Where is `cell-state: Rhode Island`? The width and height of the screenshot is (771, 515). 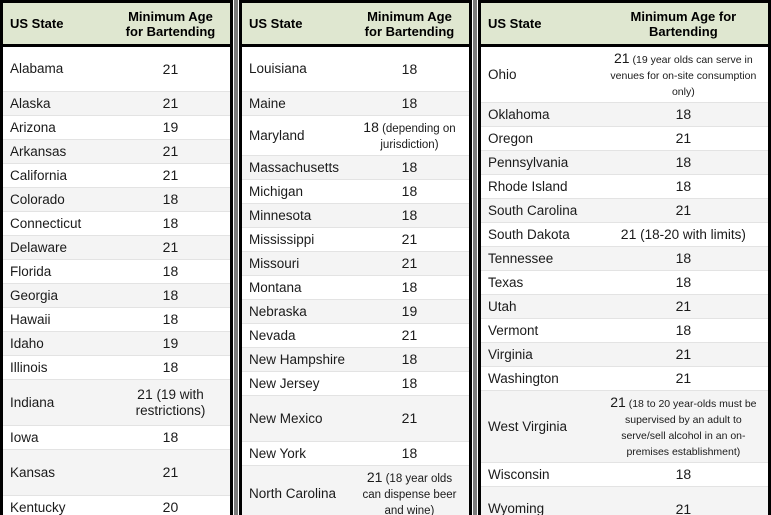 cell-state: Rhode Island is located at coordinates (539, 186).